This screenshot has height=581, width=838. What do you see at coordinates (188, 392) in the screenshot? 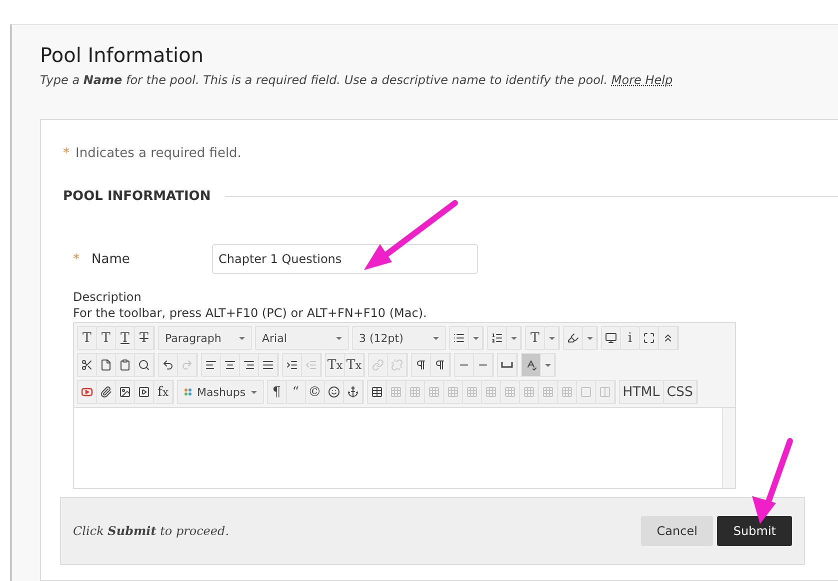
I see `dots-icon` at bounding box center [188, 392].